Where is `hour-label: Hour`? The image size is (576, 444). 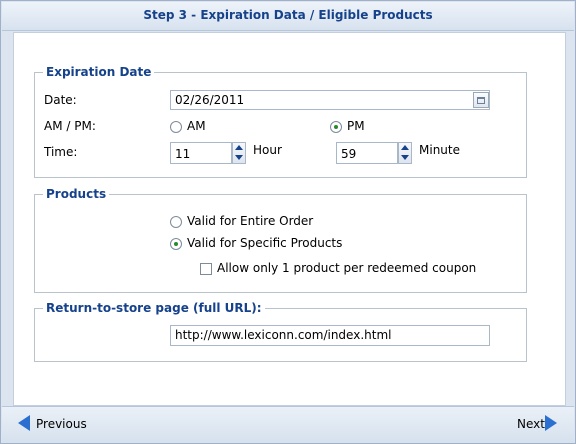
hour-label: Hour is located at coordinates (267, 150).